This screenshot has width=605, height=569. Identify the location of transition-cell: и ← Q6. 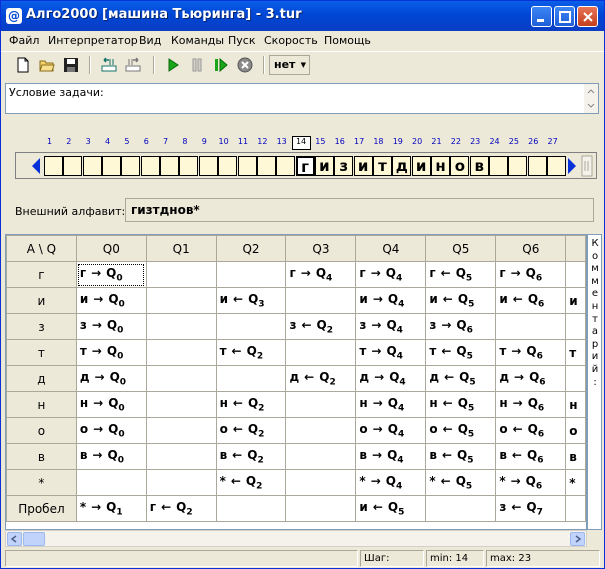
(531, 300).